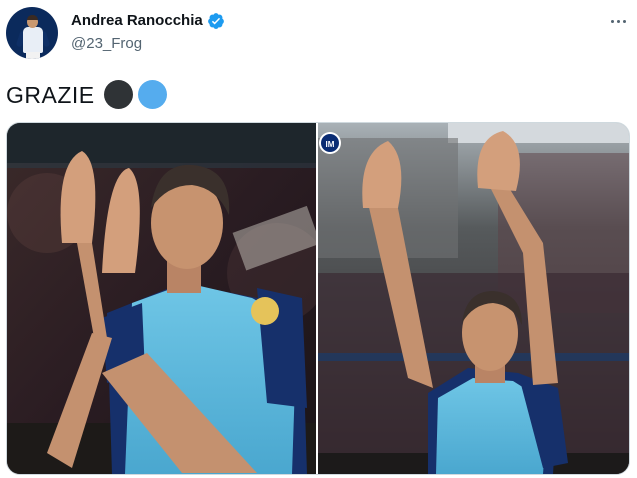  Describe the element at coordinates (50, 94) in the screenshot. I see `tweet-text: GRAZIE` at that location.